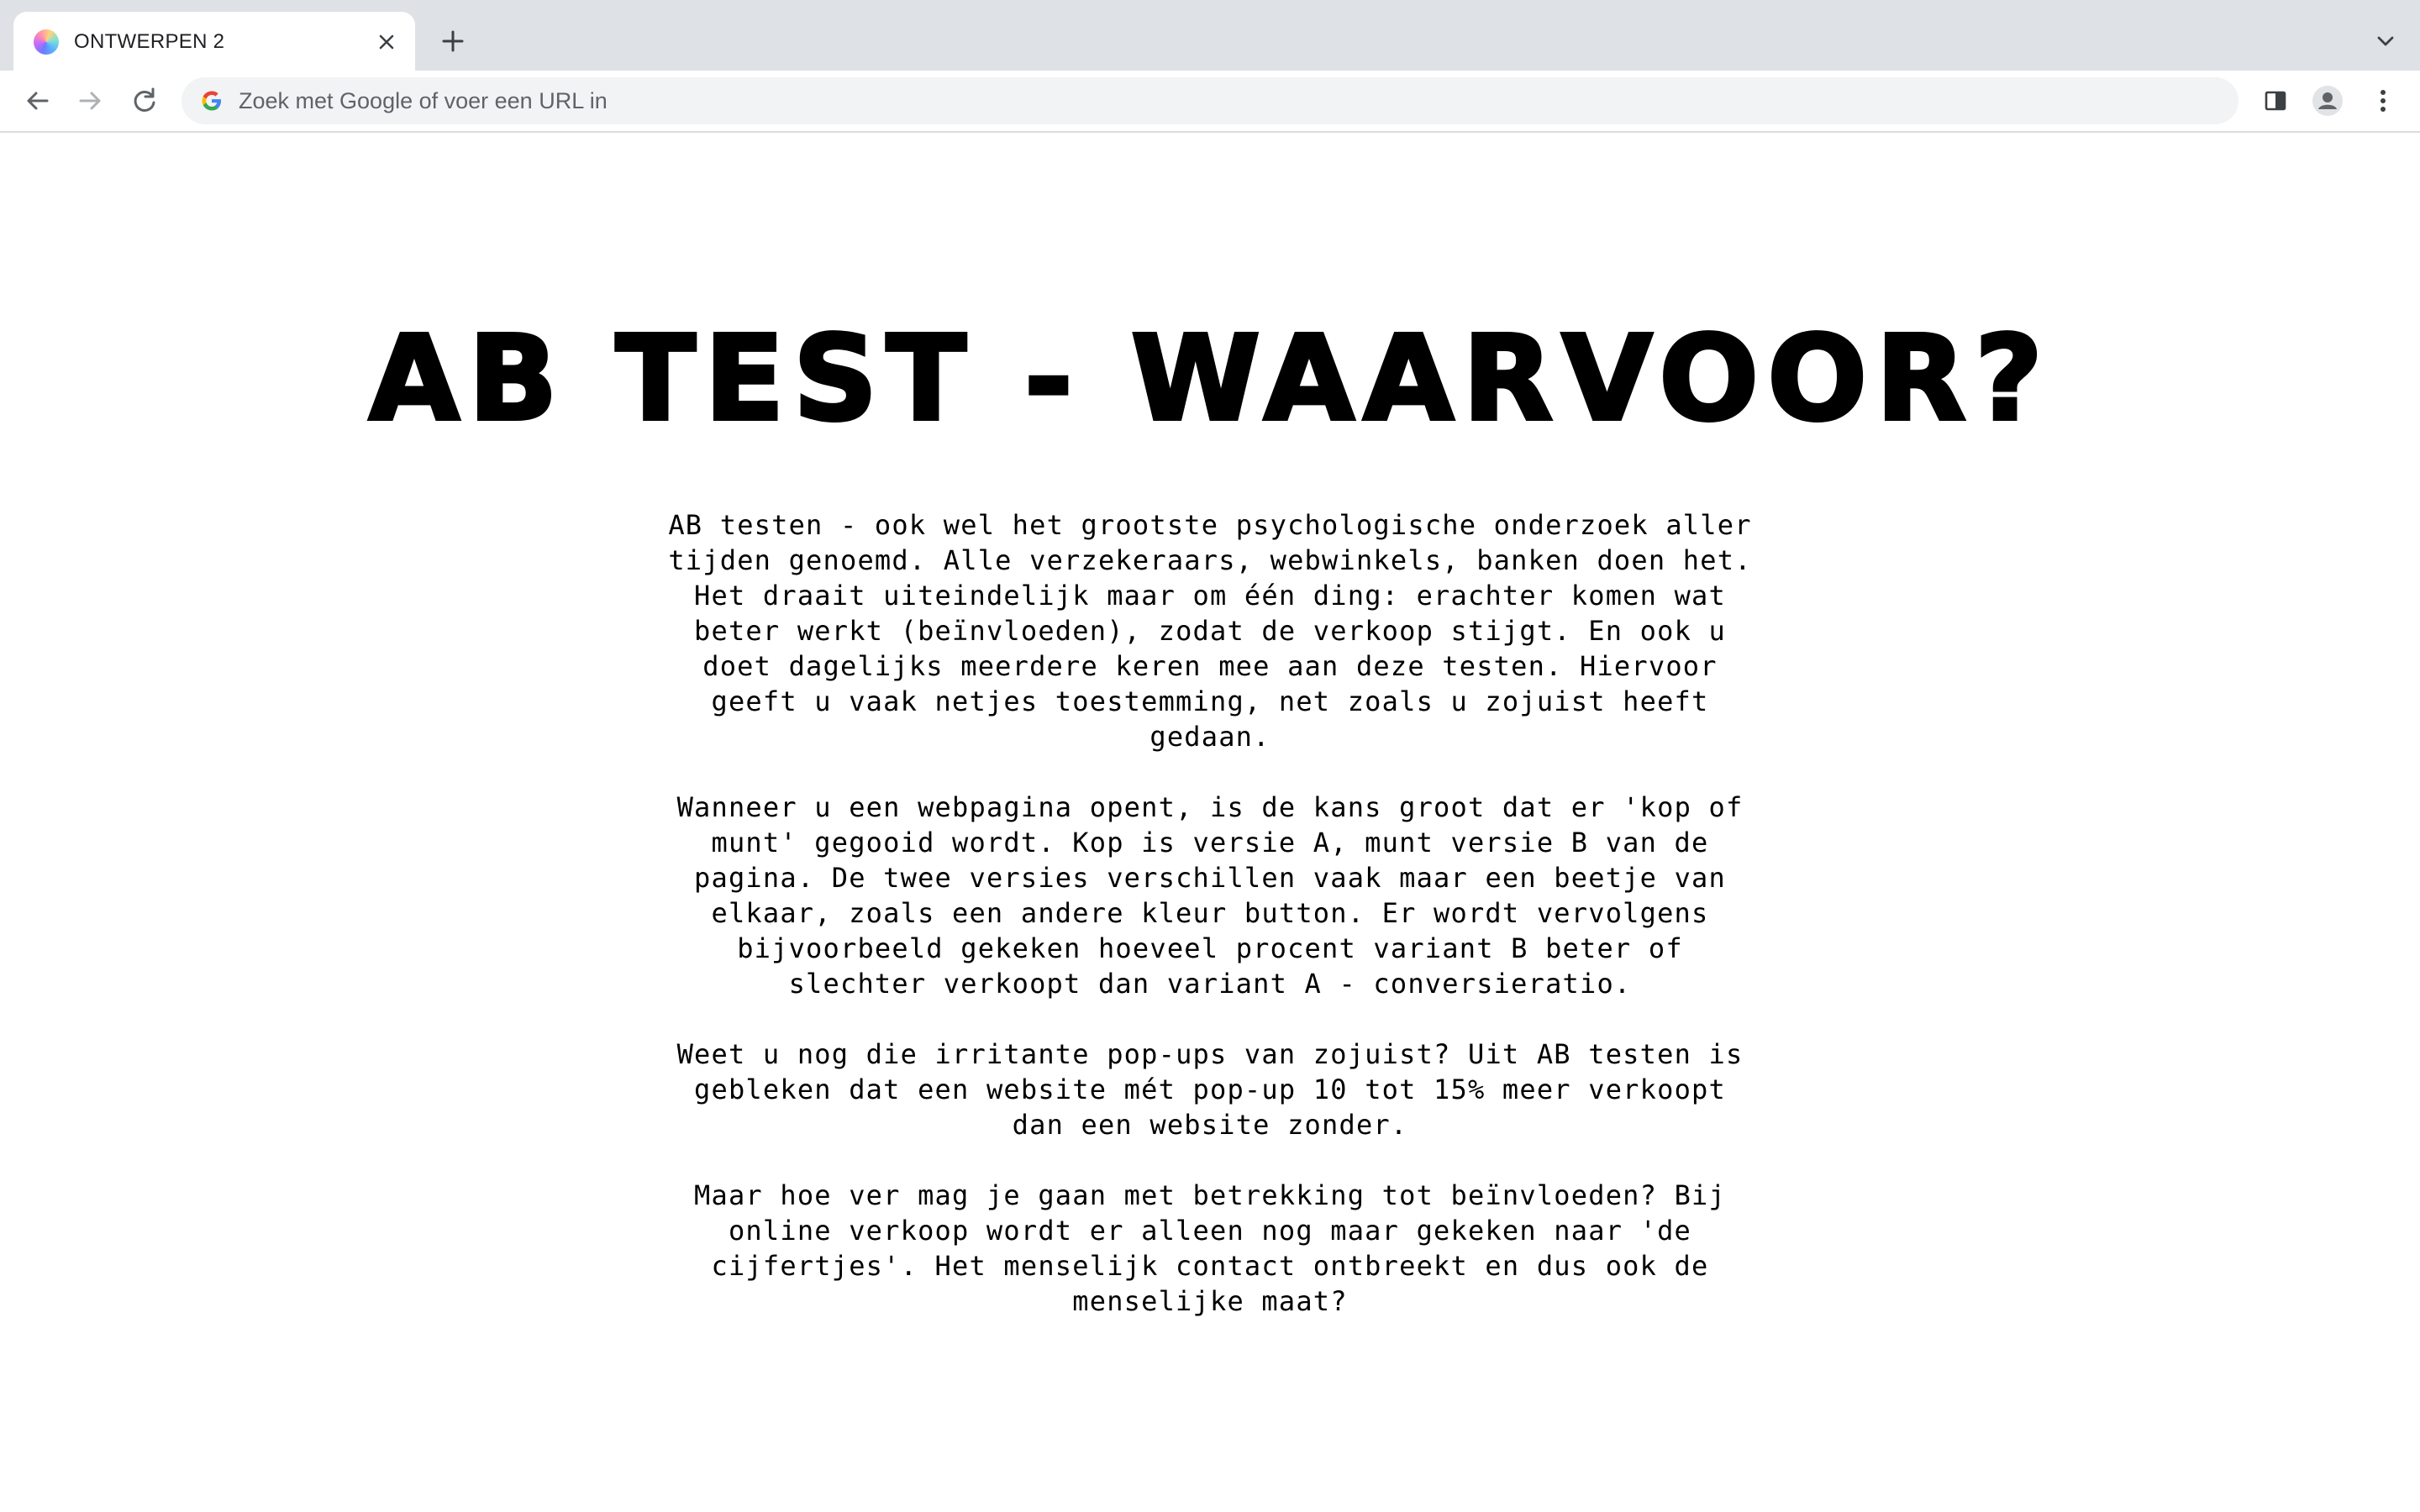 This screenshot has height=1512, width=2420. I want to click on browser-tab-active: ONTWERPEN 2, so click(214, 41).